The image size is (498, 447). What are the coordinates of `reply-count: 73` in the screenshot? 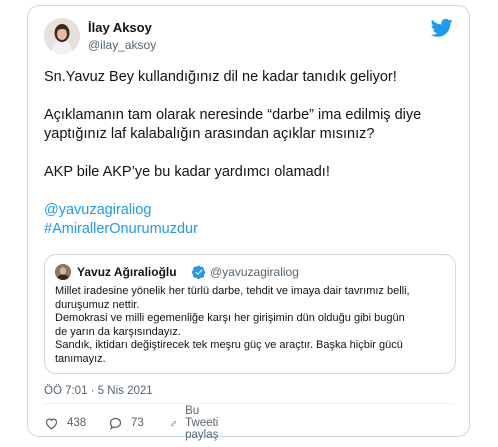 It's located at (137, 423).